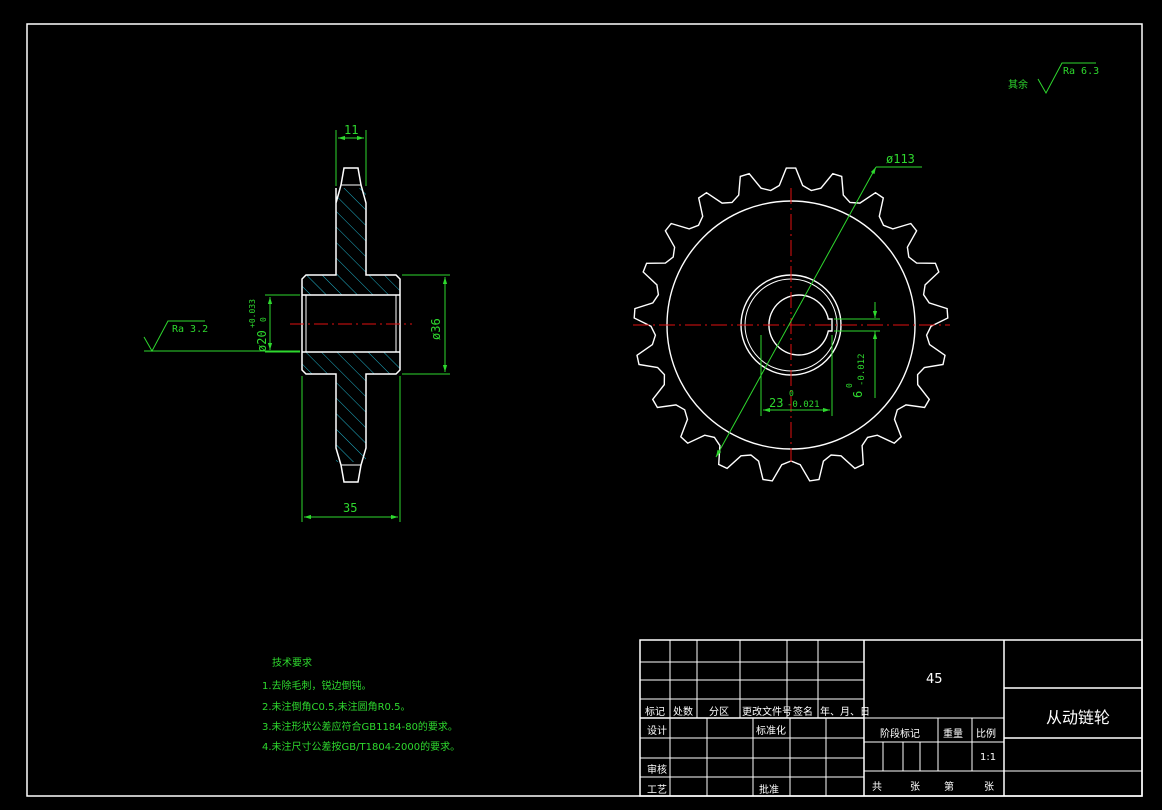  I want to click on tb-sheet-total: 共, so click(877, 787).